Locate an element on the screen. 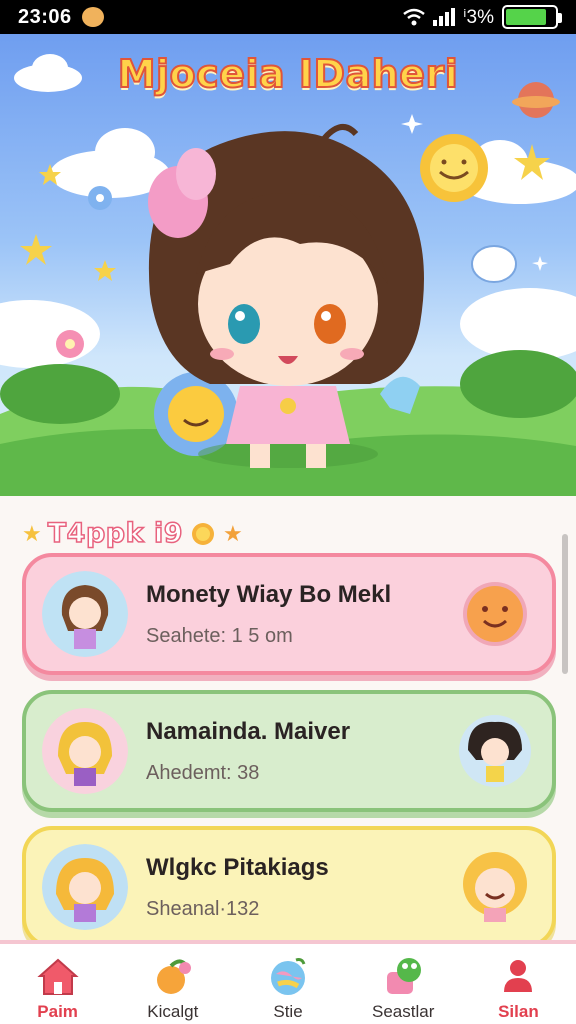 The height and width of the screenshot is (1024, 576). frog-icon is located at coordinates (404, 976).